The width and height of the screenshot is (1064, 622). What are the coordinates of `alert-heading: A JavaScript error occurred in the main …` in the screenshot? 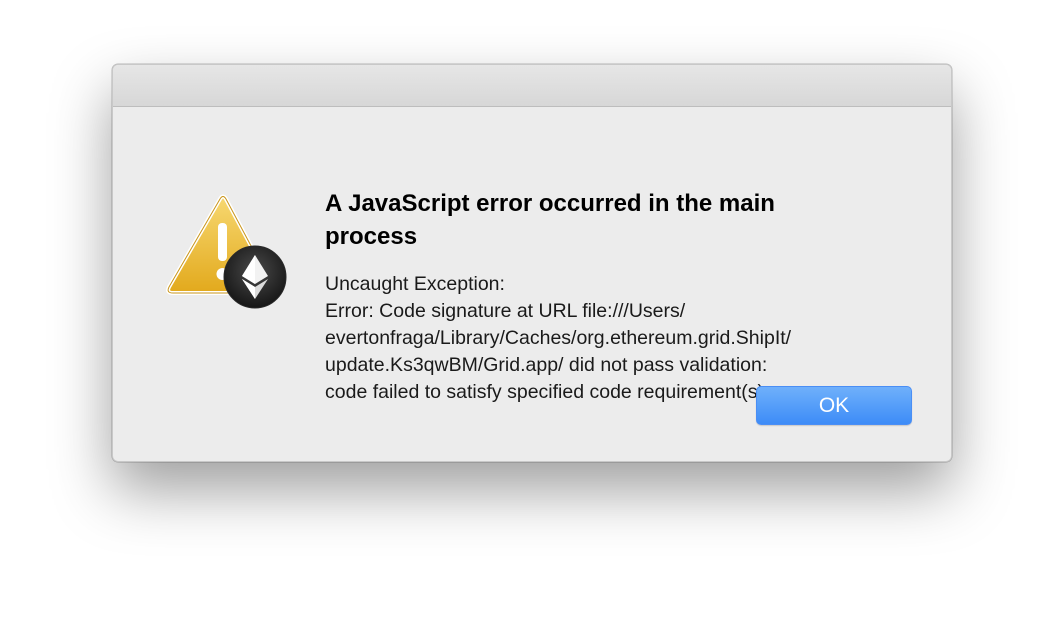 It's located at (550, 220).